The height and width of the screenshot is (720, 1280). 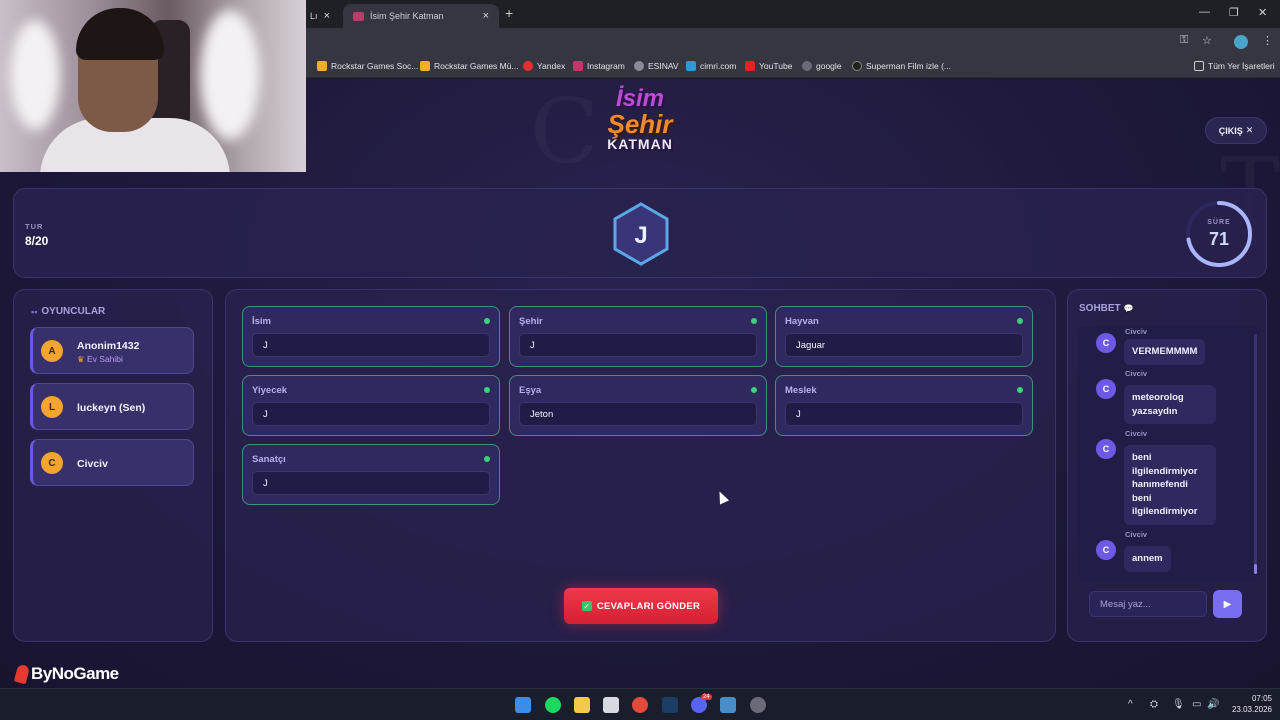 What do you see at coordinates (1234, 12) in the screenshot?
I see `restore-icon: ❐` at bounding box center [1234, 12].